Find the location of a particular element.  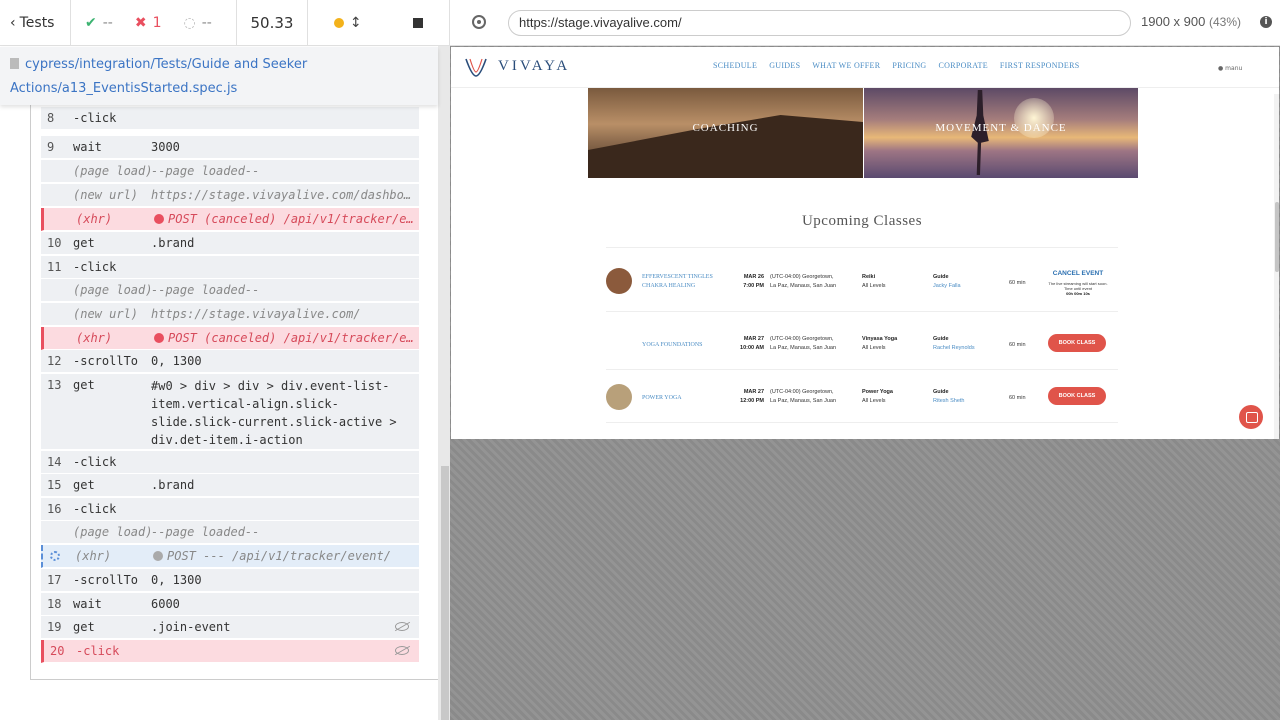

command-number: 16 is located at coordinates (54, 509).